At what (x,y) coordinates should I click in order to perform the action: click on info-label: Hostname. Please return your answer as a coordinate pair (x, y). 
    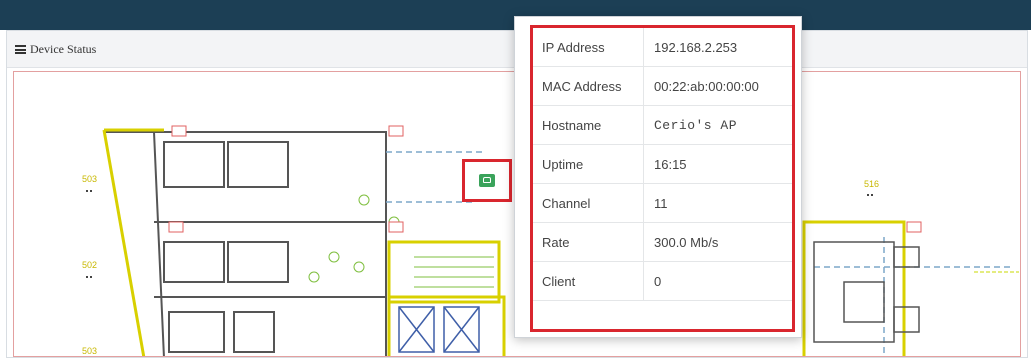
    Looking at the image, I should click on (572, 125).